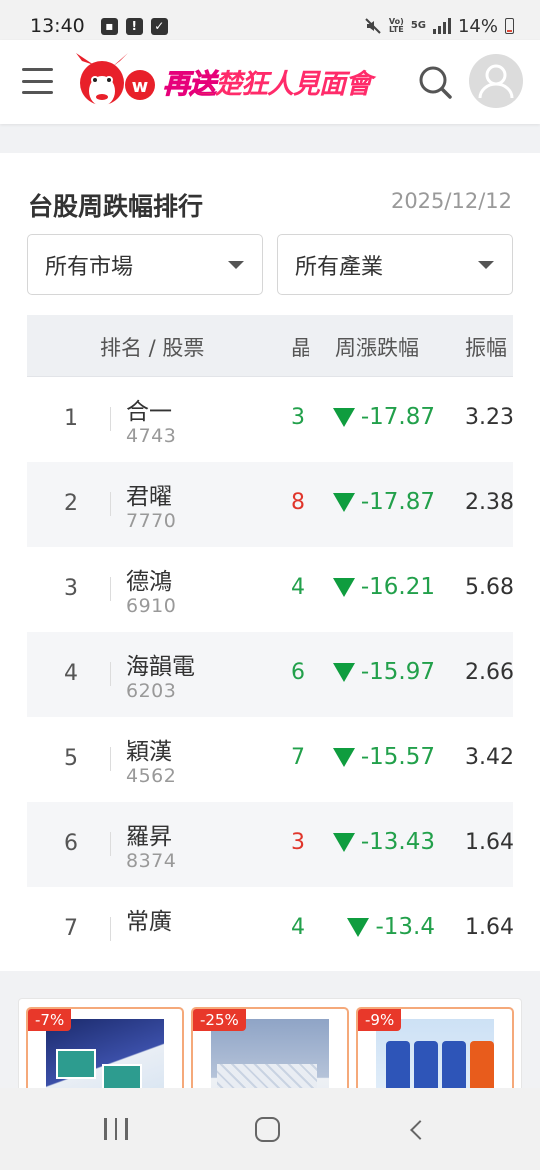 Image resolution: width=540 pixels, height=1170 pixels. What do you see at coordinates (391, 927) in the screenshot?
I see `weekly-change: -13.4` at bounding box center [391, 927].